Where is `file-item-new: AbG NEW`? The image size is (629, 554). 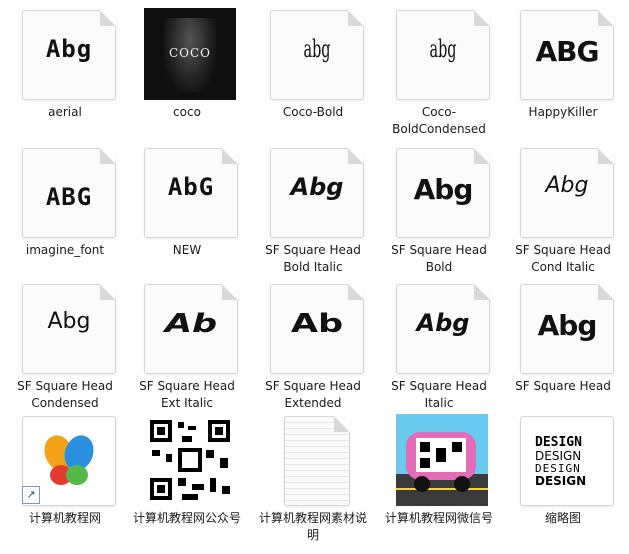 file-item-new: AbG NEW is located at coordinates (187, 211).